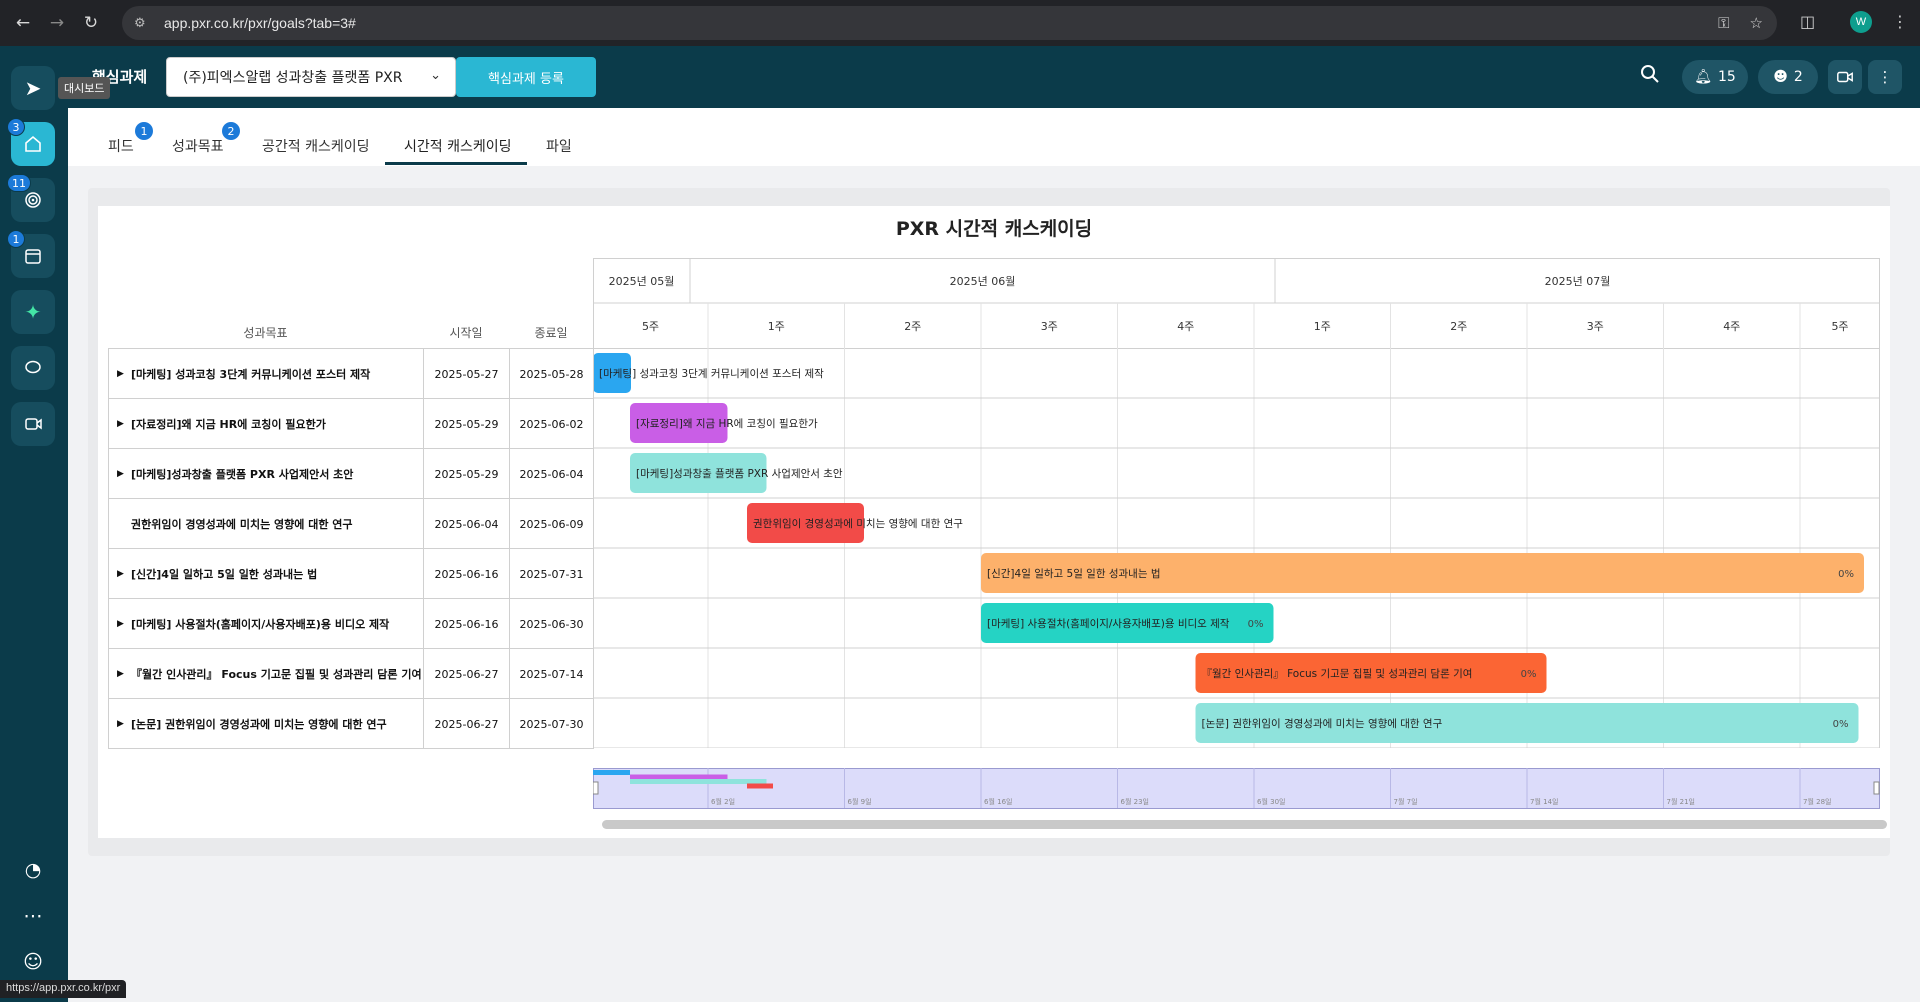  I want to click on rocket-icon: ➤, so click(33, 88).